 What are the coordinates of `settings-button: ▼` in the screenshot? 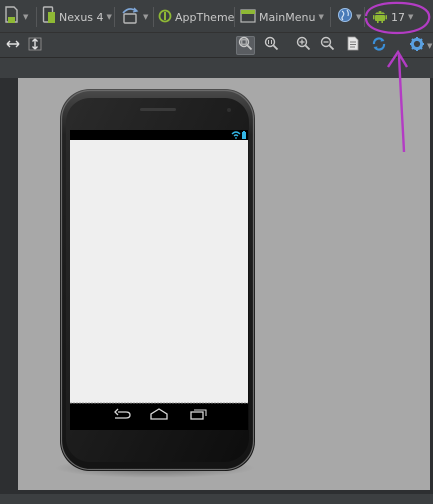 It's located at (419, 46).